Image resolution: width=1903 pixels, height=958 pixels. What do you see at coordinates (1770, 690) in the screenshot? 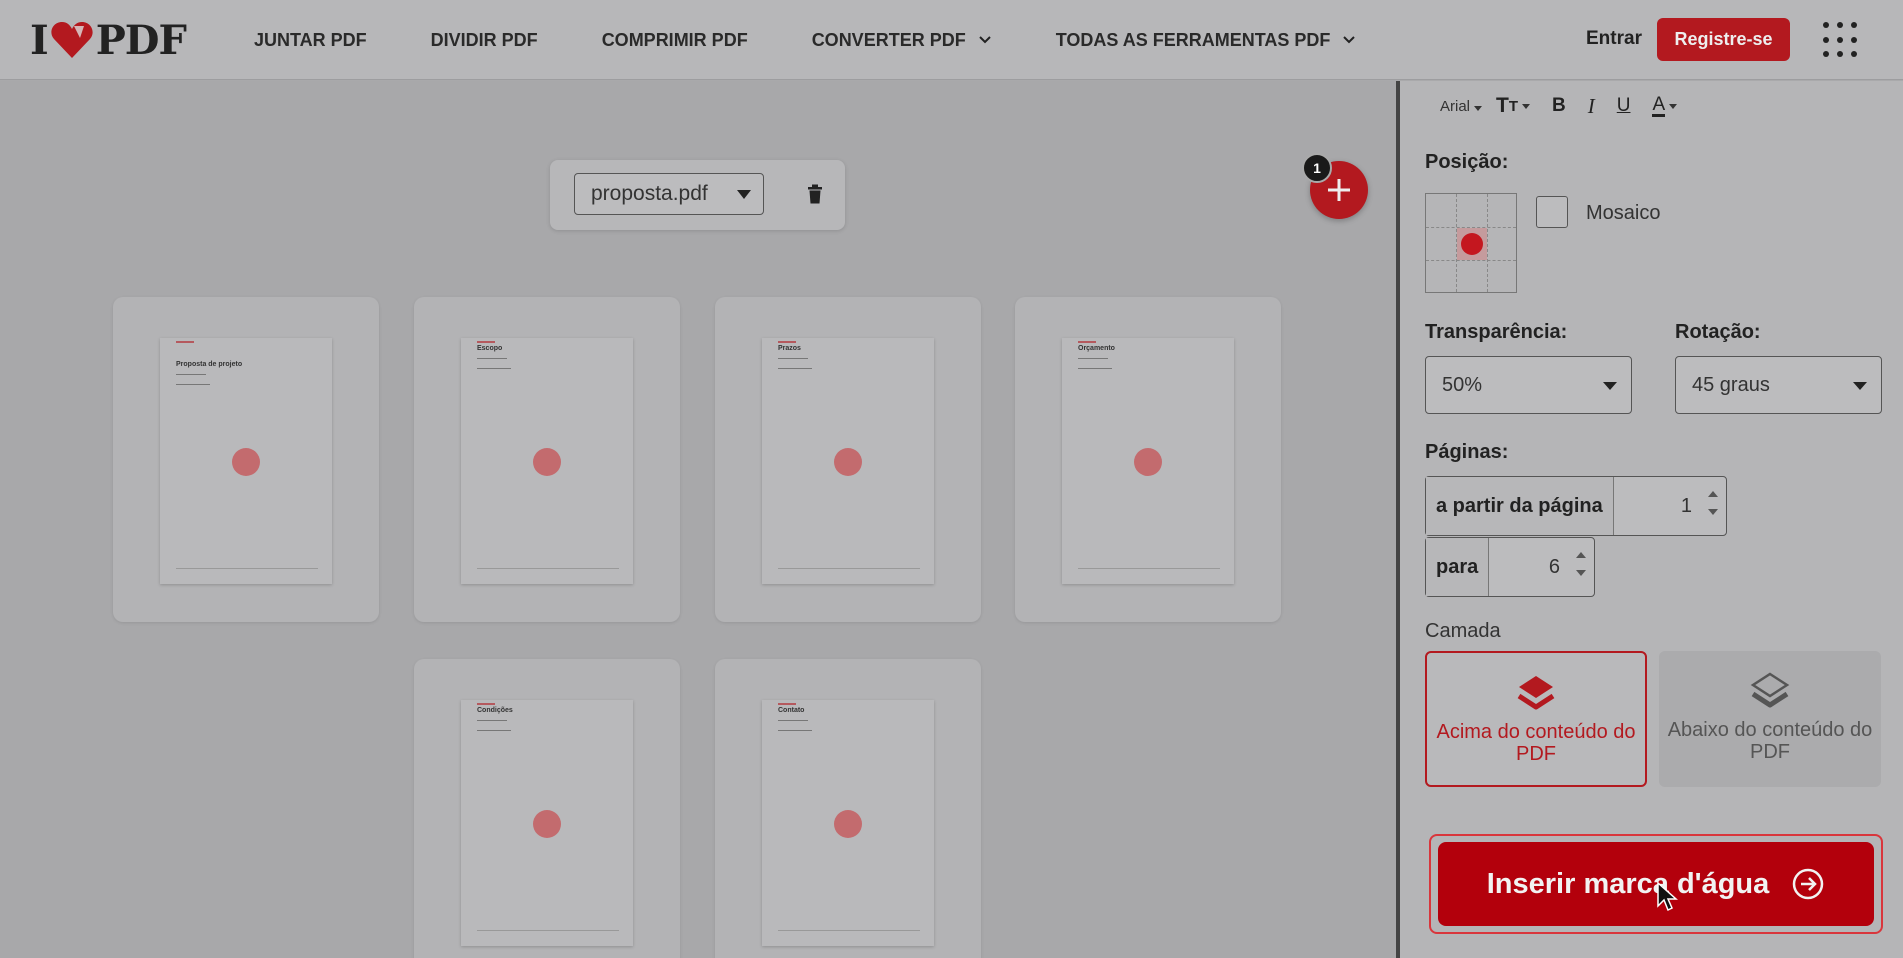
I see `layers-below-icon` at bounding box center [1770, 690].